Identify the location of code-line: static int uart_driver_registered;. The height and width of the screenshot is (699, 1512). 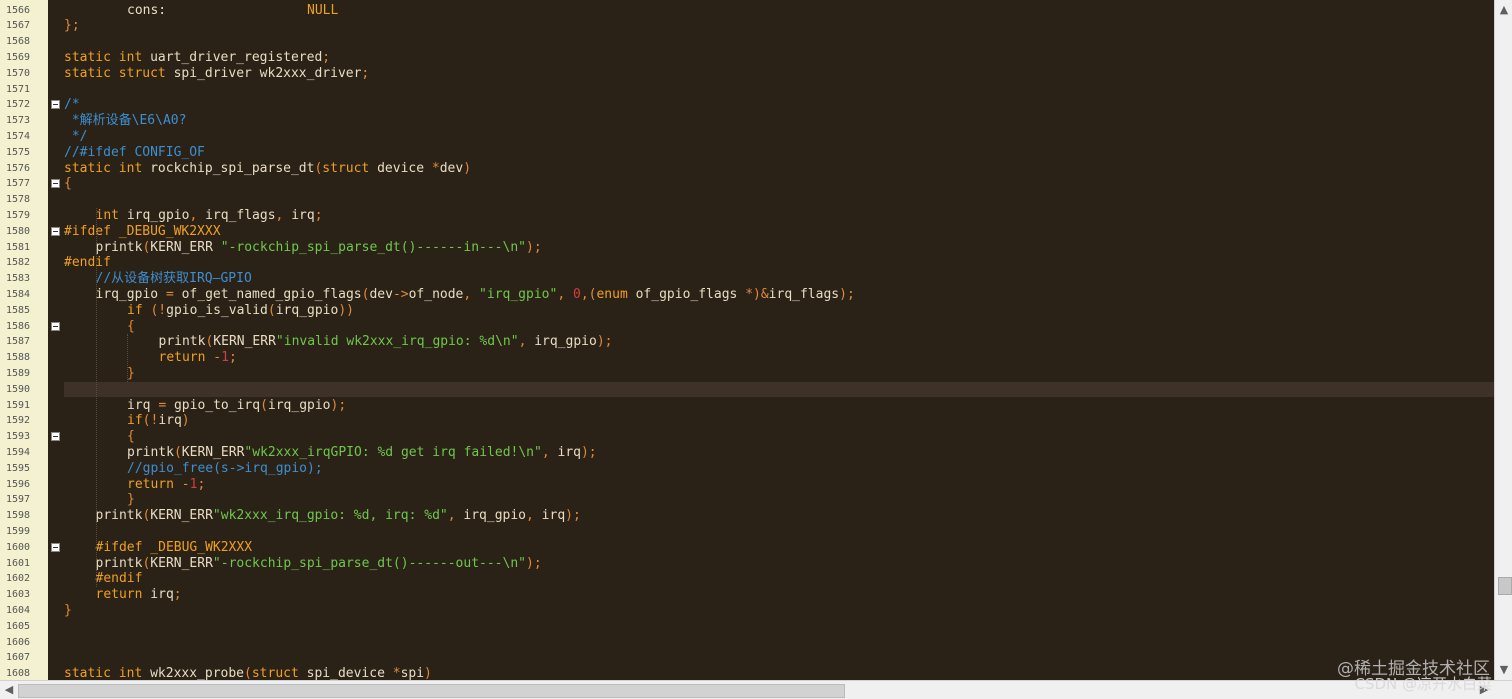
(197, 58).